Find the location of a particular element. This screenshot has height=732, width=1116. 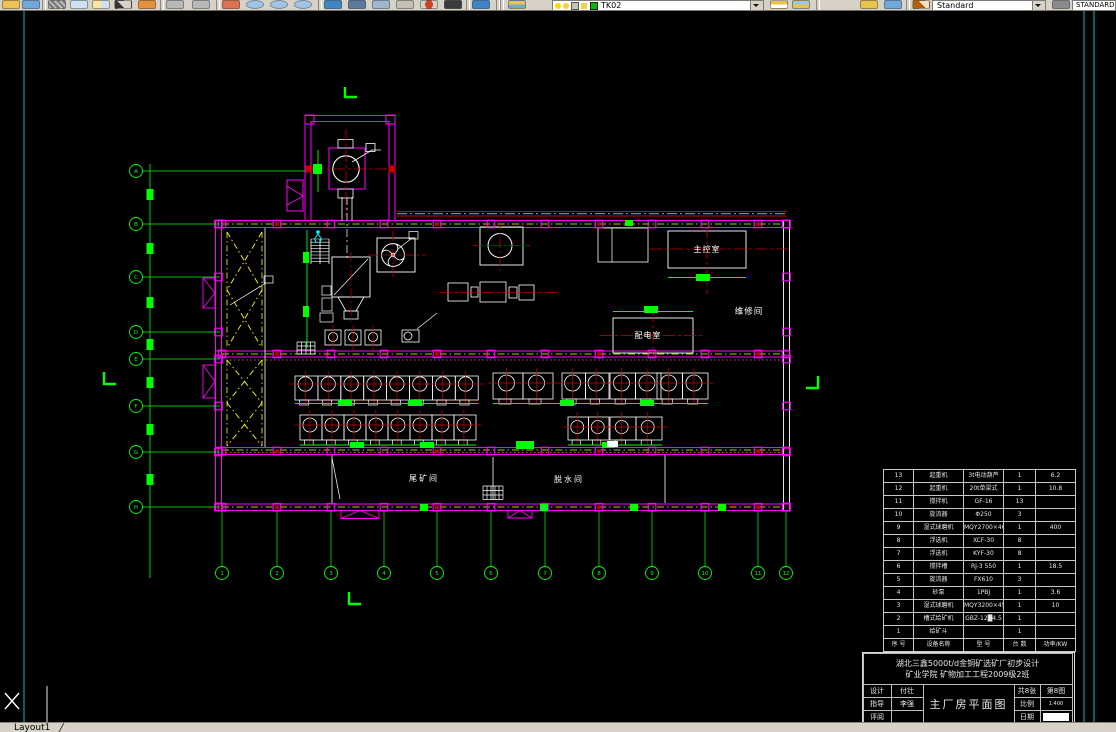

open-file-icon is located at coordinates (31, 4).